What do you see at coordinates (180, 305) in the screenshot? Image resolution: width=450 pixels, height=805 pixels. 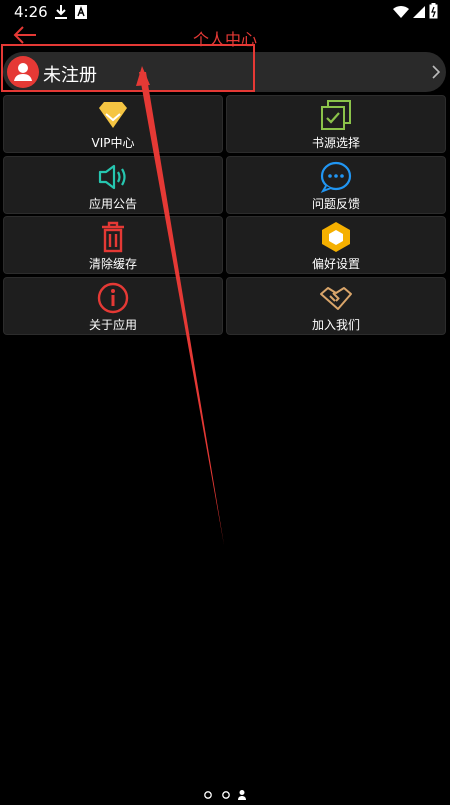 I see `annotation-arrow` at bounding box center [180, 305].